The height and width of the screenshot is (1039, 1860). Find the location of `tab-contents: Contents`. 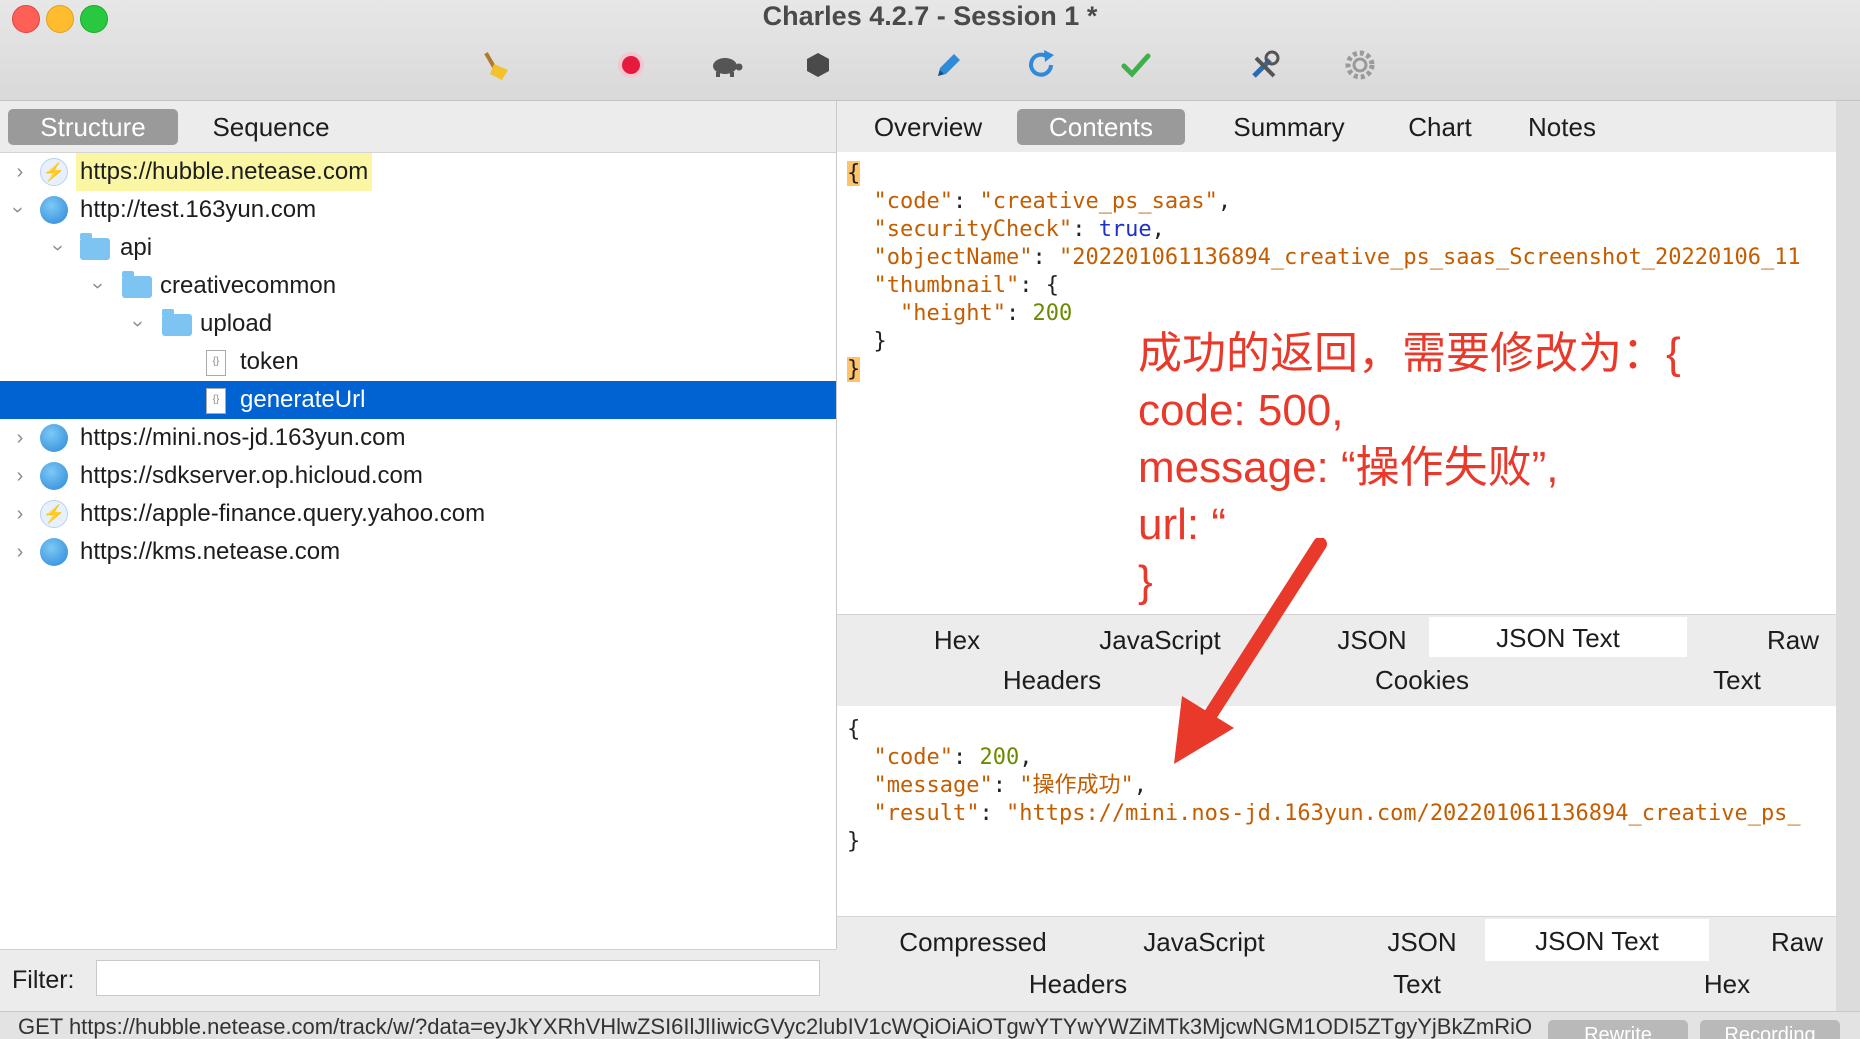

tab-contents: Contents is located at coordinates (1101, 127).